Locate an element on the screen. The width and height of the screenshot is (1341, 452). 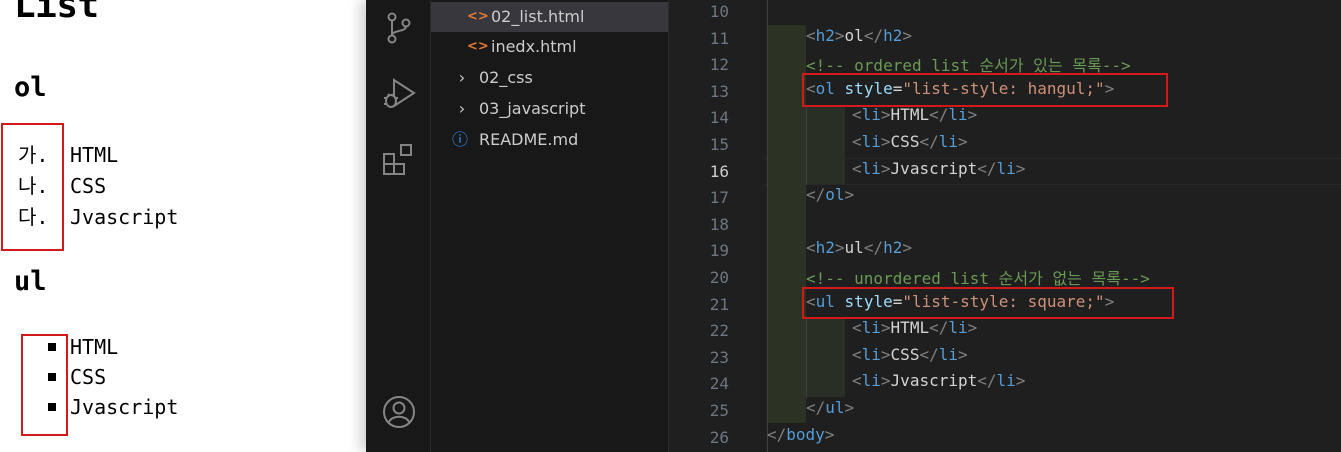
code-line-16: <li>Jvascript</li> is located at coordinates (939, 168).